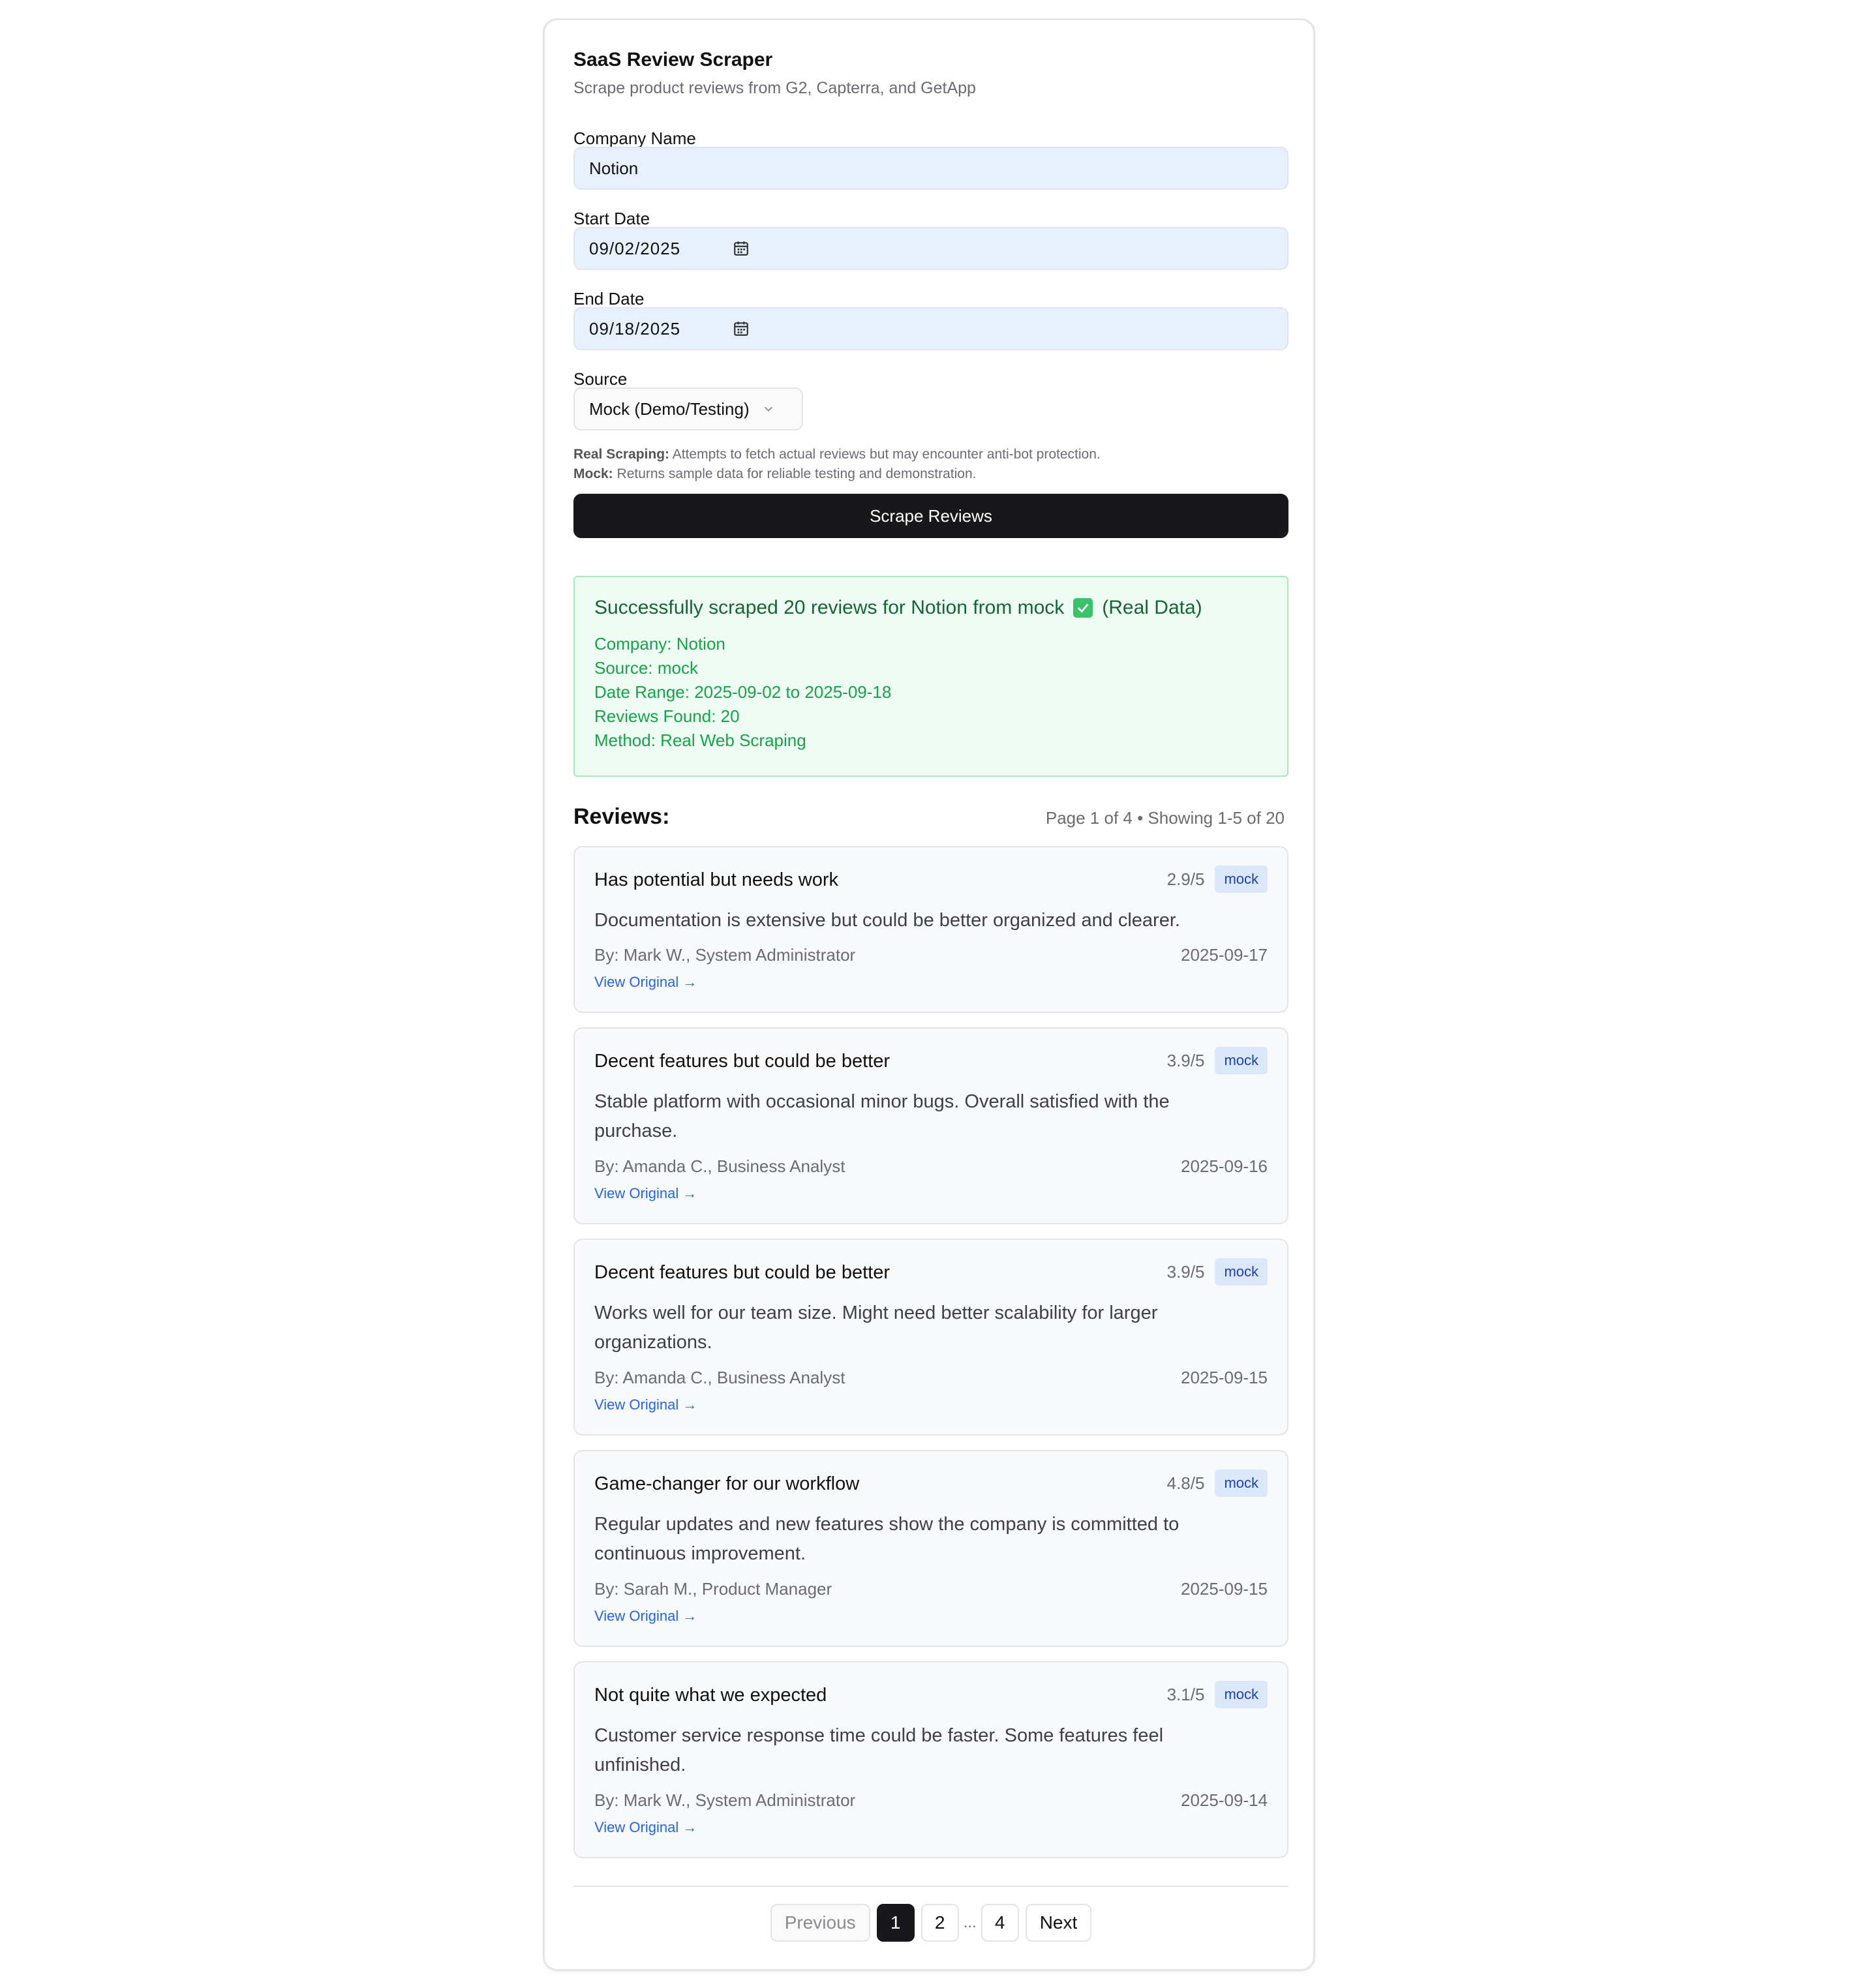 Image resolution: width=1858 pixels, height=1988 pixels. Describe the element at coordinates (1058, 1923) in the screenshot. I see `next-page-button: Next` at that location.